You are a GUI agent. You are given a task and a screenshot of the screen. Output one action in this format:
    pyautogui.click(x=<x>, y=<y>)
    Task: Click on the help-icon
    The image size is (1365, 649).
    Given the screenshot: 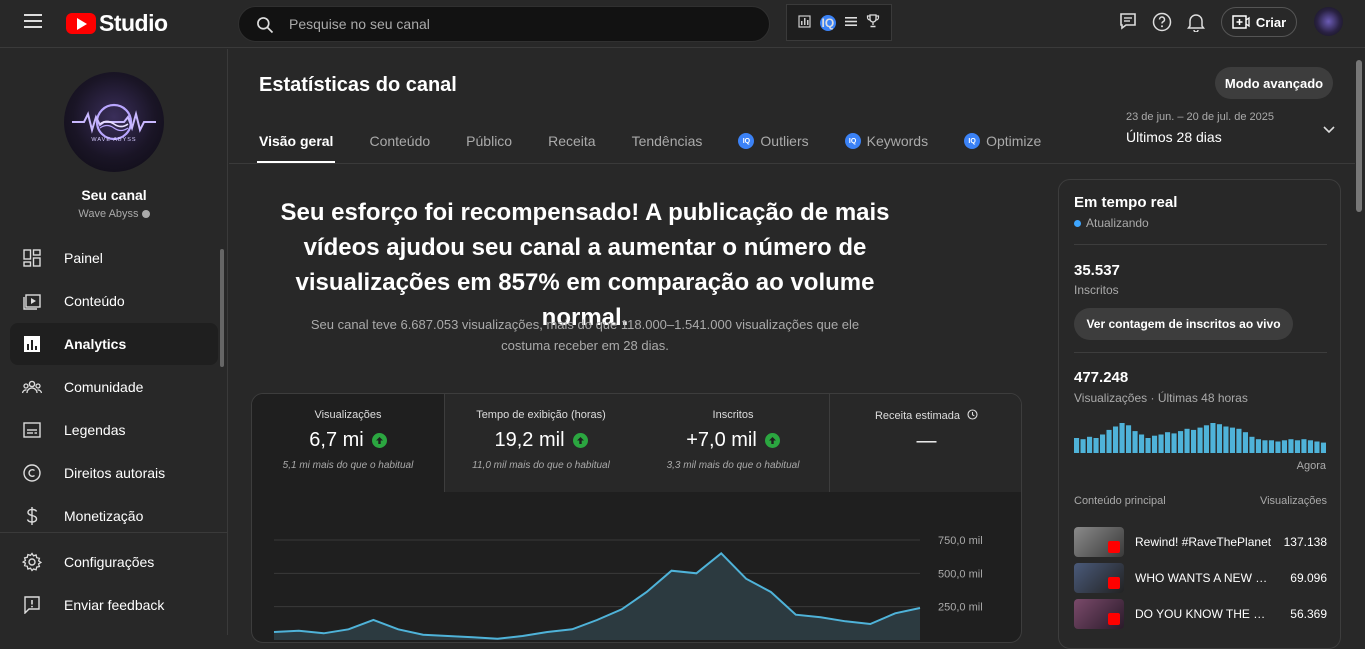 What is the action you would take?
    pyautogui.click(x=1162, y=24)
    